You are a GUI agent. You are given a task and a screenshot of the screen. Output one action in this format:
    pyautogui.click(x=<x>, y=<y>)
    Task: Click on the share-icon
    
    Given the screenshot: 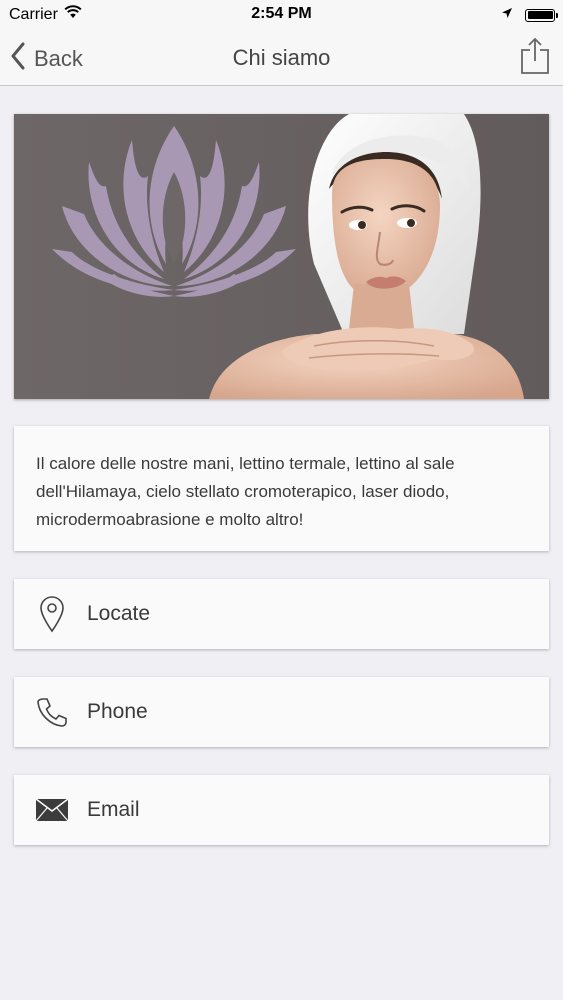 What is the action you would take?
    pyautogui.click(x=535, y=58)
    